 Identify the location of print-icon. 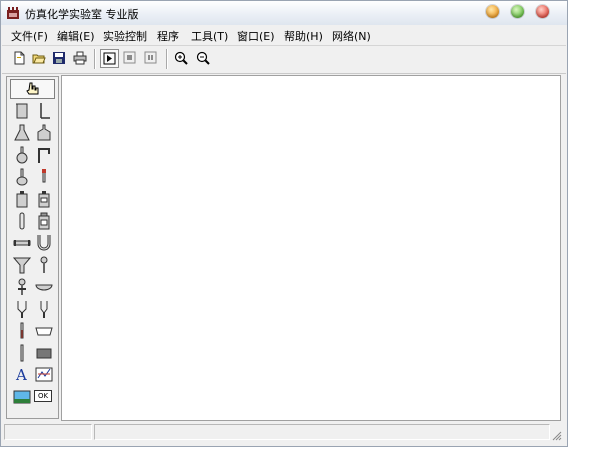
(80, 58).